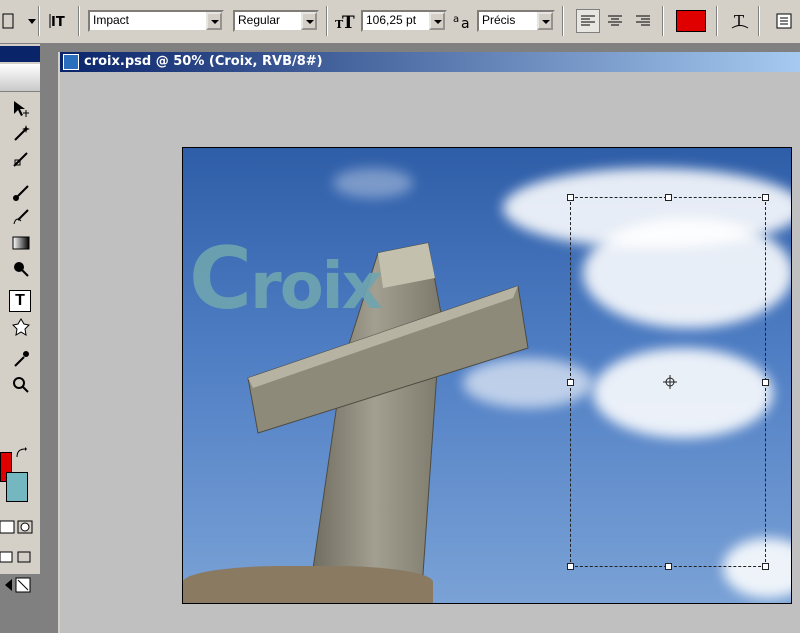 The image size is (800, 633). I want to click on options-bar: IT Impact Regular TT 106,25 pt aa Précis, so click(400, 22).